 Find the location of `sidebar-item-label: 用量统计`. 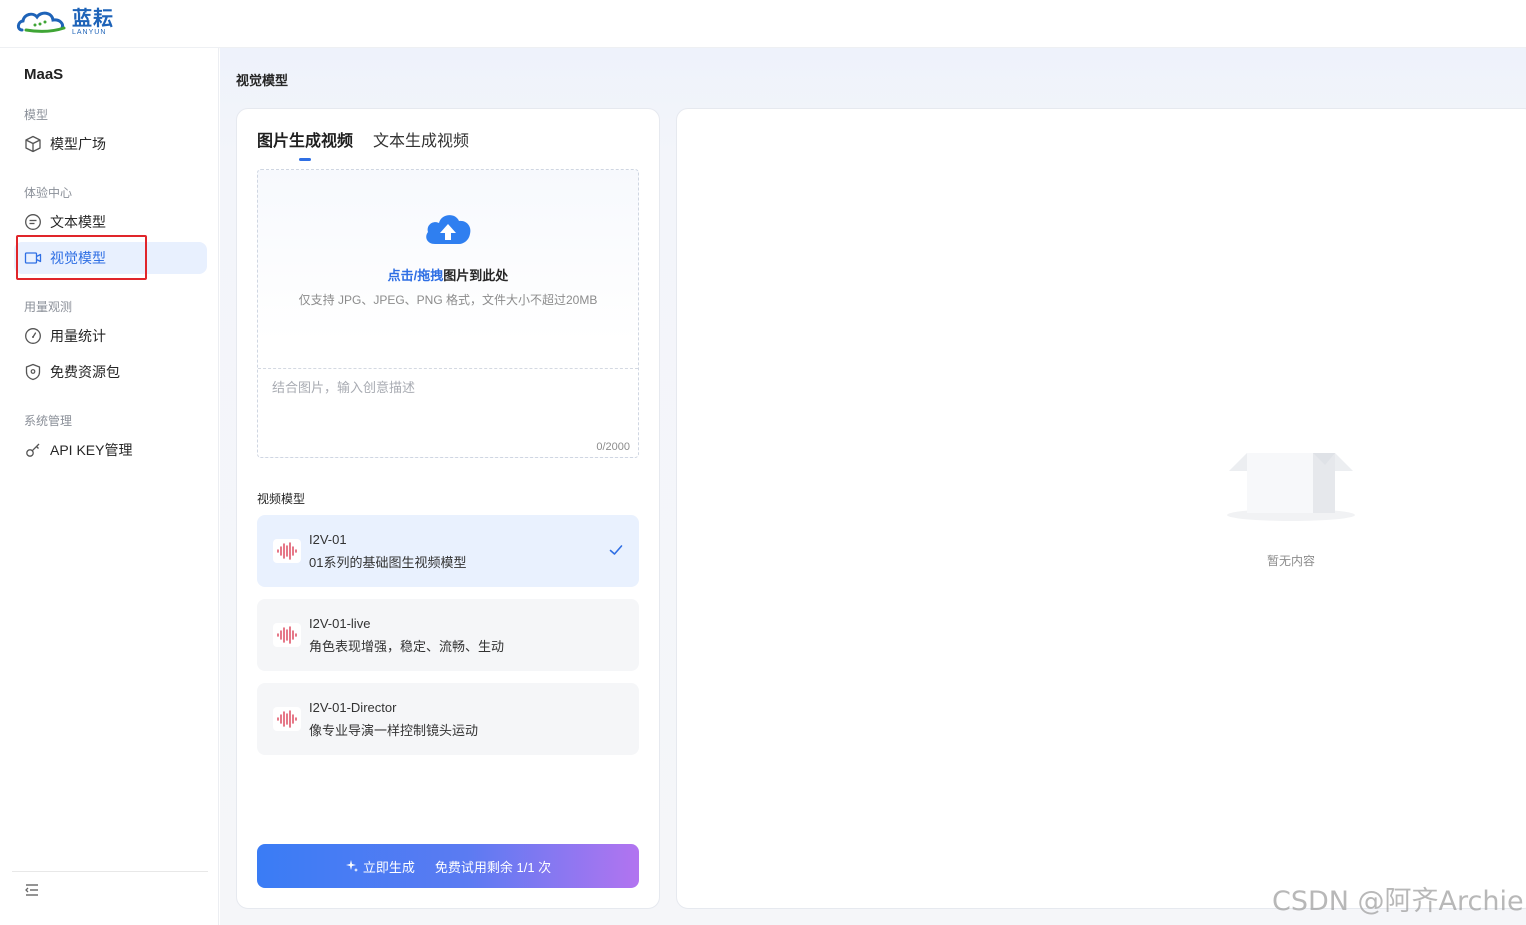

sidebar-item-label: 用量统计 is located at coordinates (78, 336).